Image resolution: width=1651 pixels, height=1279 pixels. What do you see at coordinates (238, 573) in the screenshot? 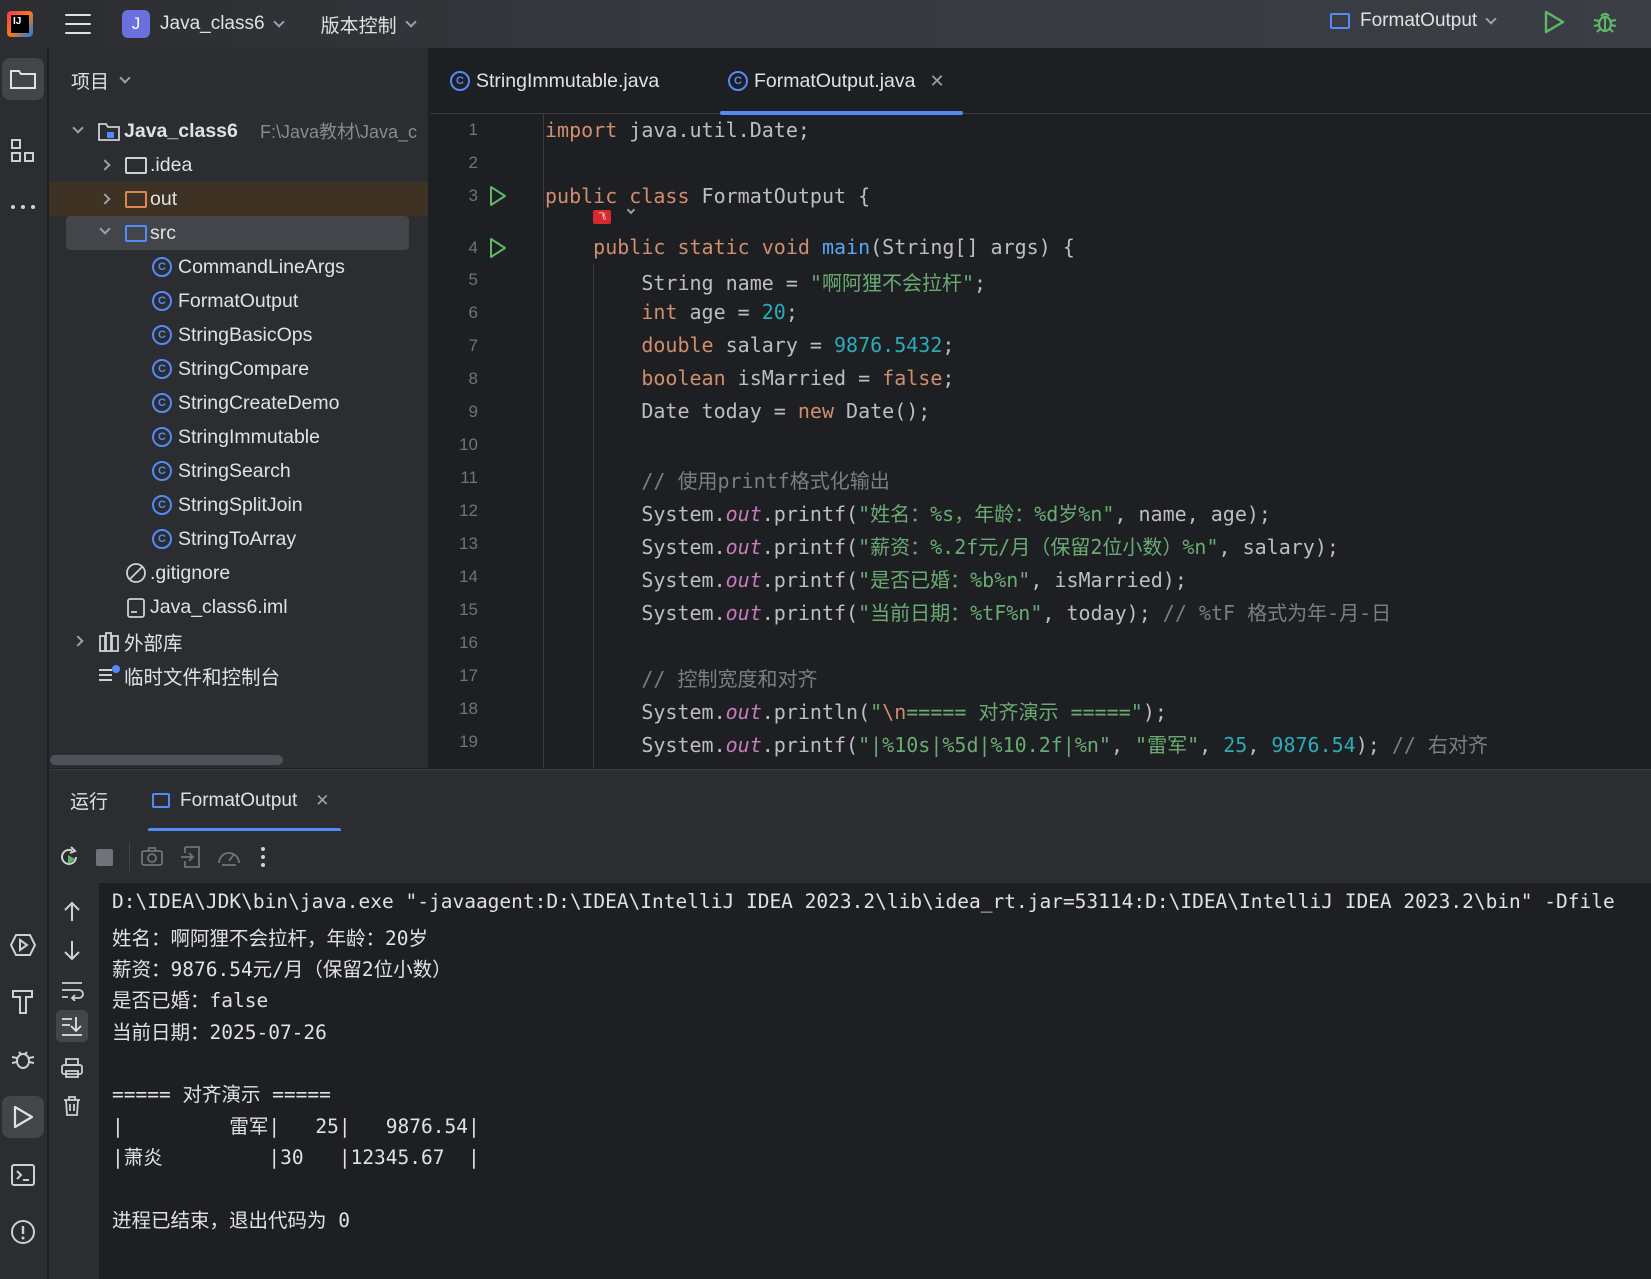
I see `tree-item-gitignore: .gitignore` at bounding box center [238, 573].